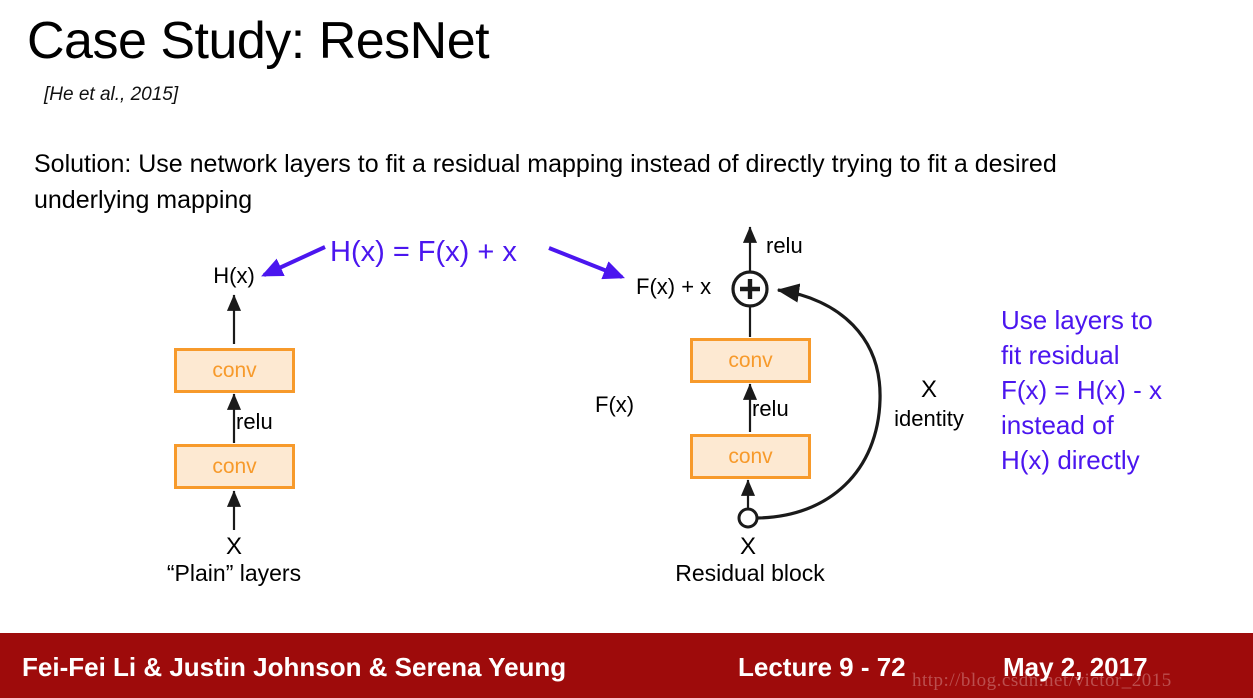  Describe the element at coordinates (111, 94) in the screenshot. I see `citation-reference: [He et al., 2015]` at that location.